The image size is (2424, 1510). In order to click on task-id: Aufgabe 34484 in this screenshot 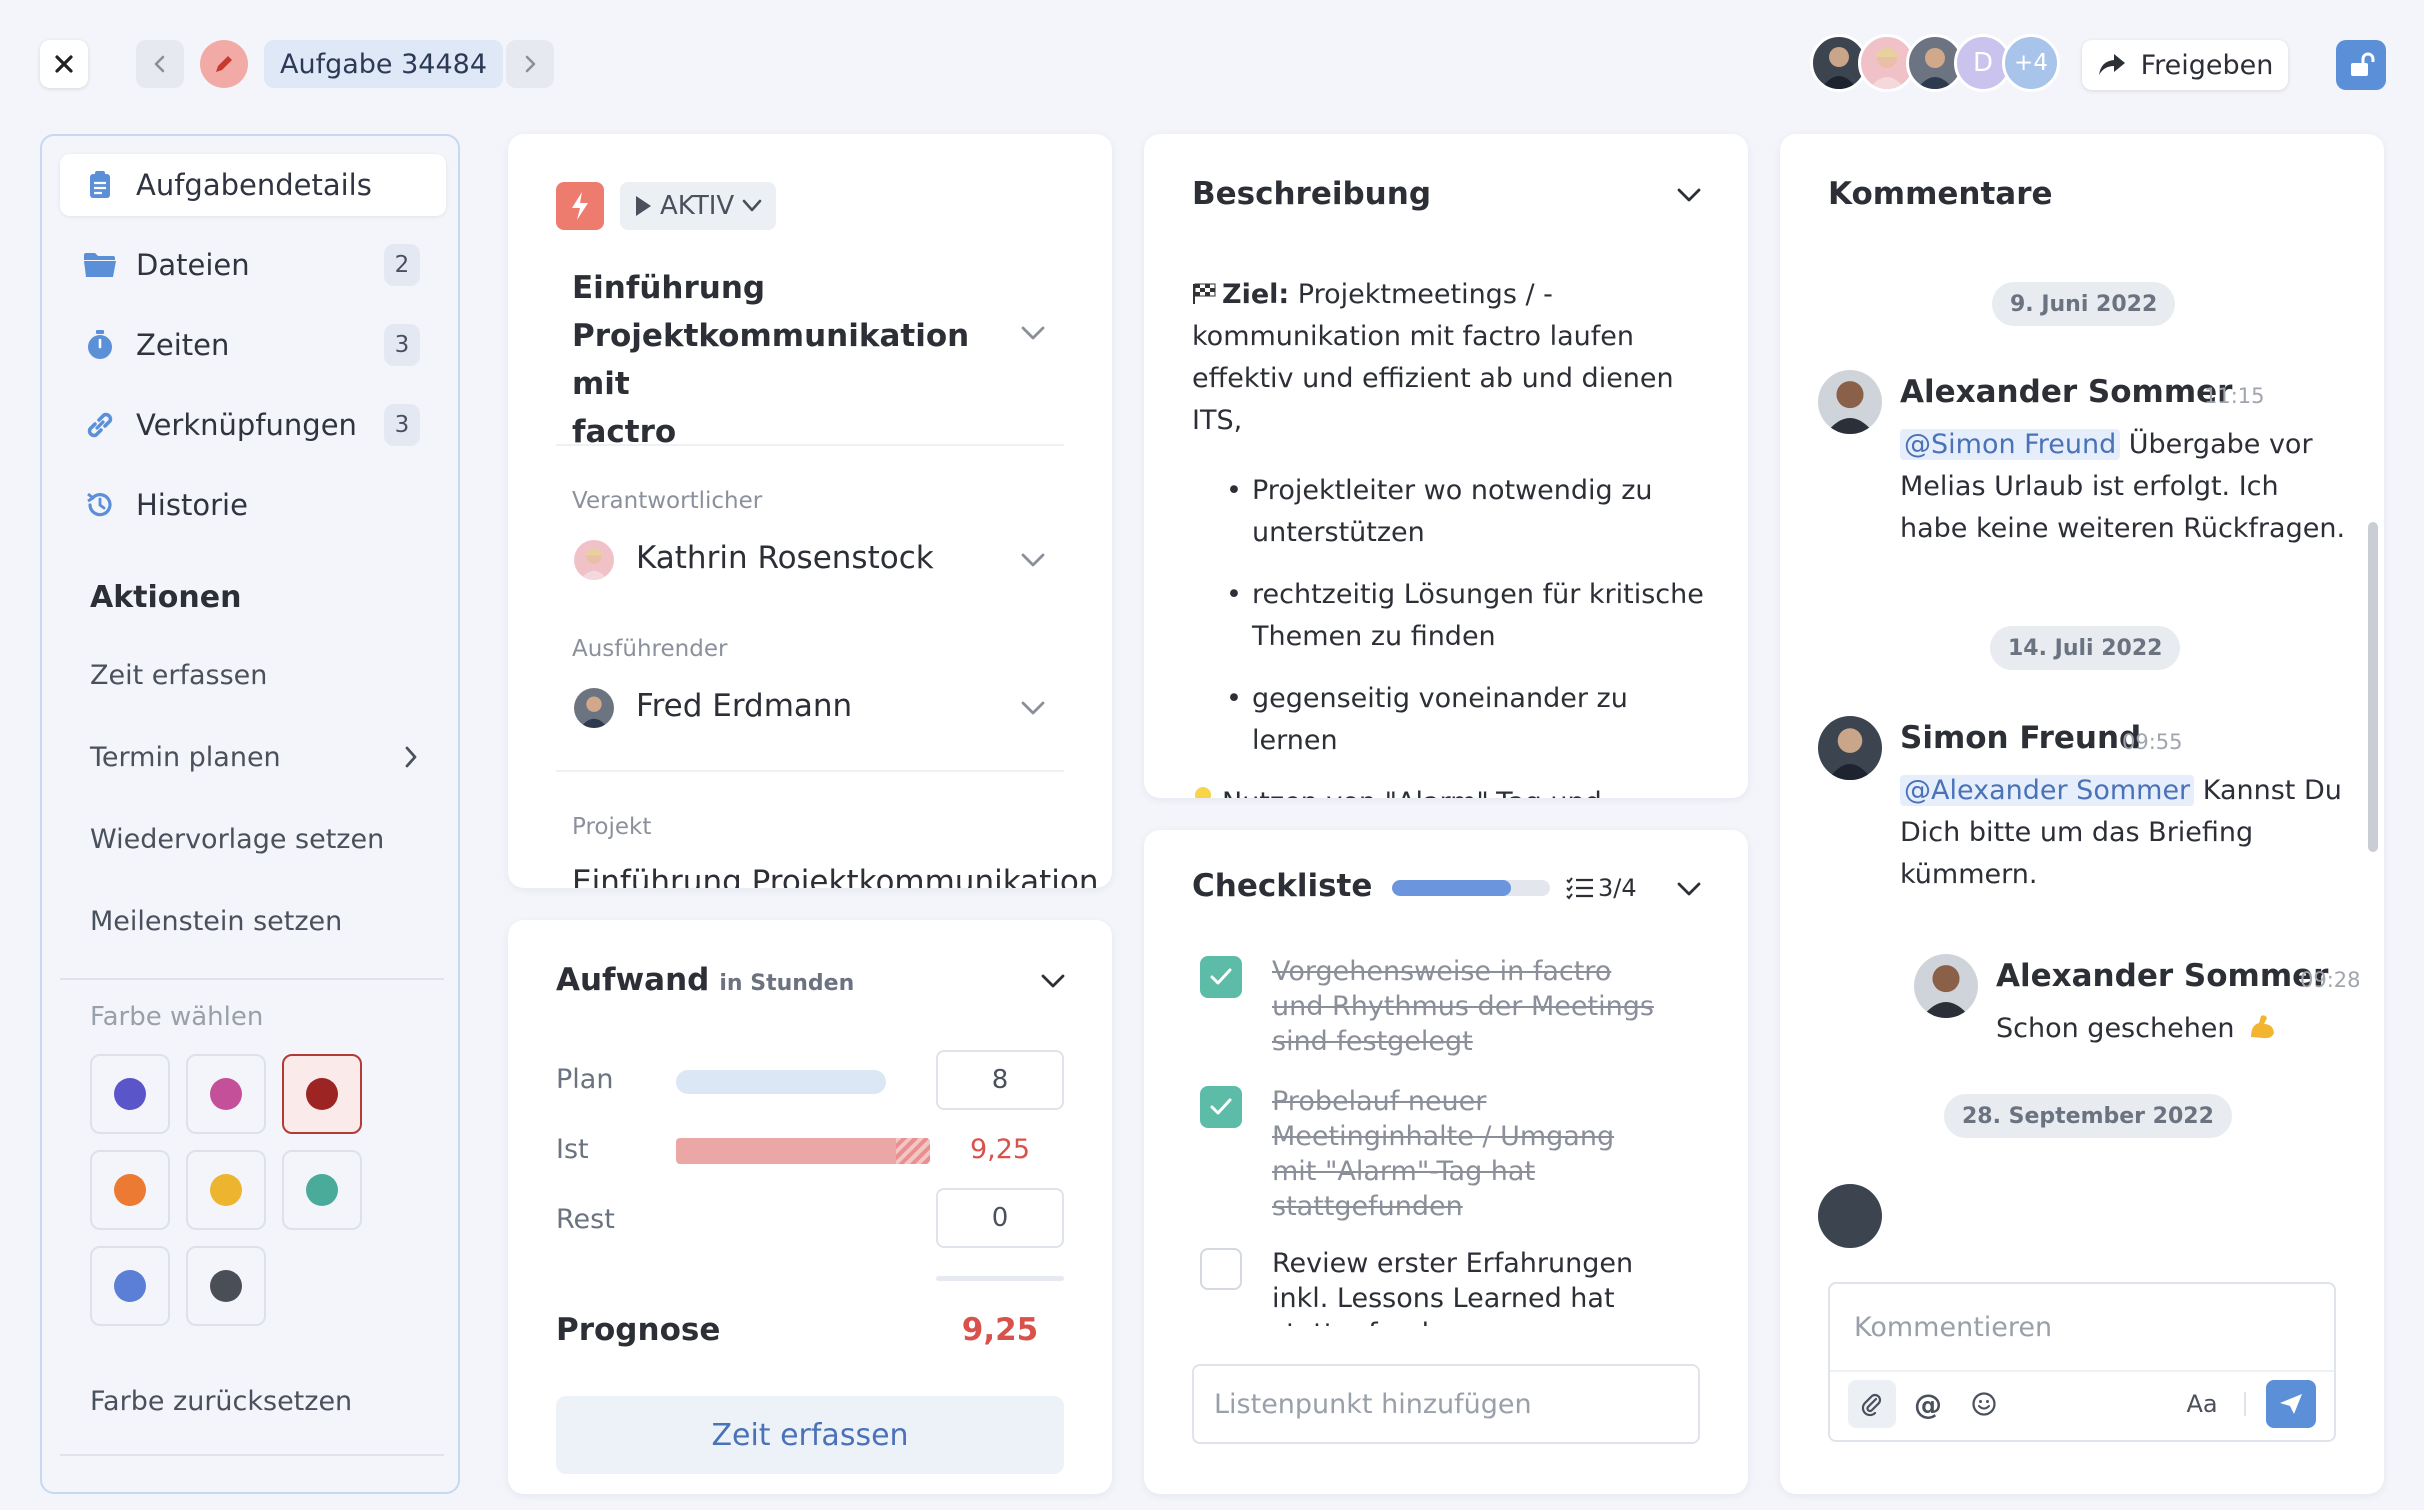, I will do `click(383, 64)`.